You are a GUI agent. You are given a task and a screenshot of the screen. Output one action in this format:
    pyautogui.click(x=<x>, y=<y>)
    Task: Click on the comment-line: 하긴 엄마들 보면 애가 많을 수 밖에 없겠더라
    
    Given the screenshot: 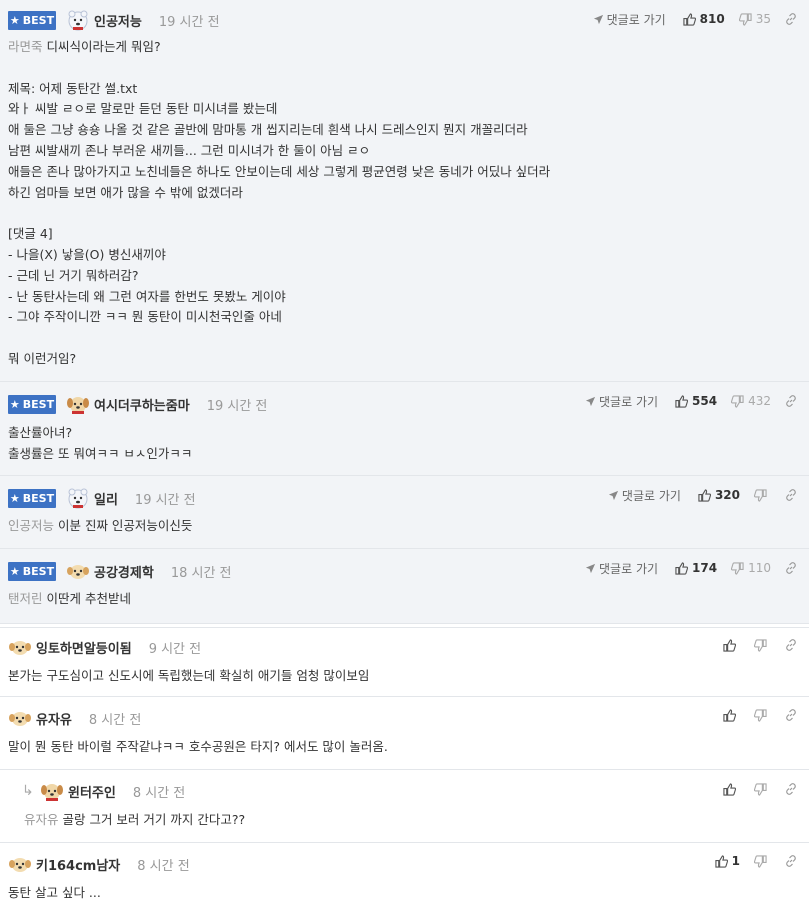 What is the action you would take?
    pyautogui.click(x=125, y=192)
    